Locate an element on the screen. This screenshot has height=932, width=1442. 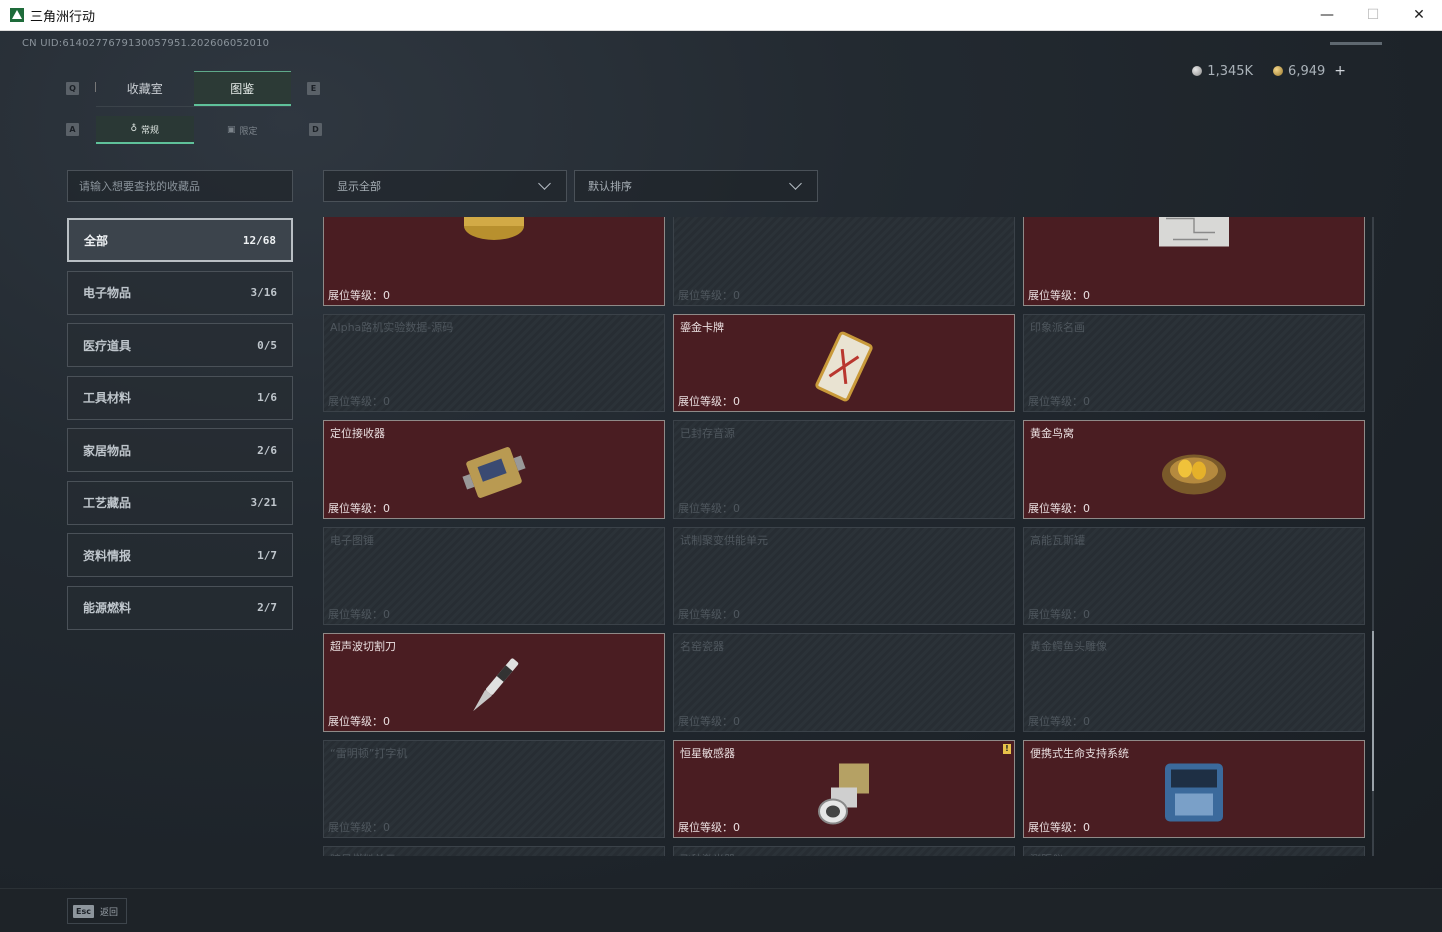
card-item-name: 暗星燃料单元 is located at coordinates (363, 853).